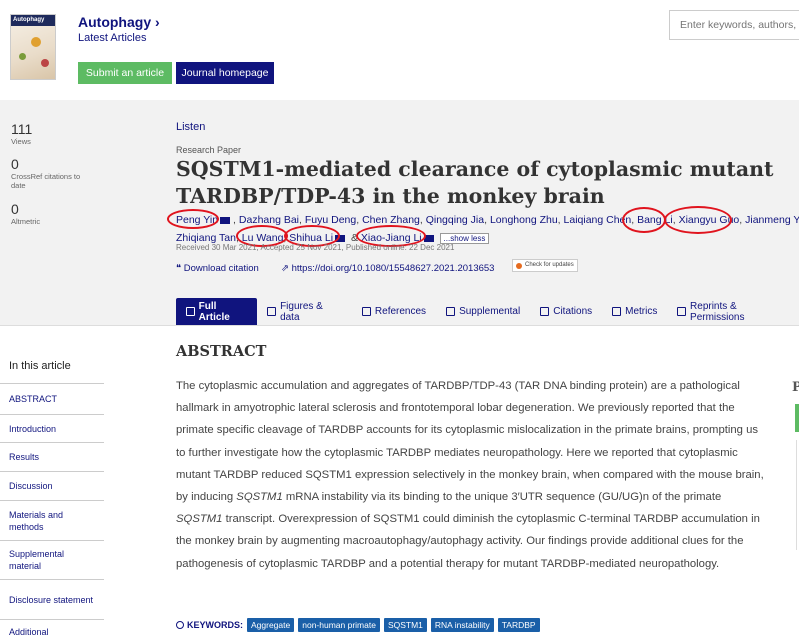  What do you see at coordinates (197, 220) in the screenshot?
I see `author-link: Peng Yin` at bounding box center [197, 220].